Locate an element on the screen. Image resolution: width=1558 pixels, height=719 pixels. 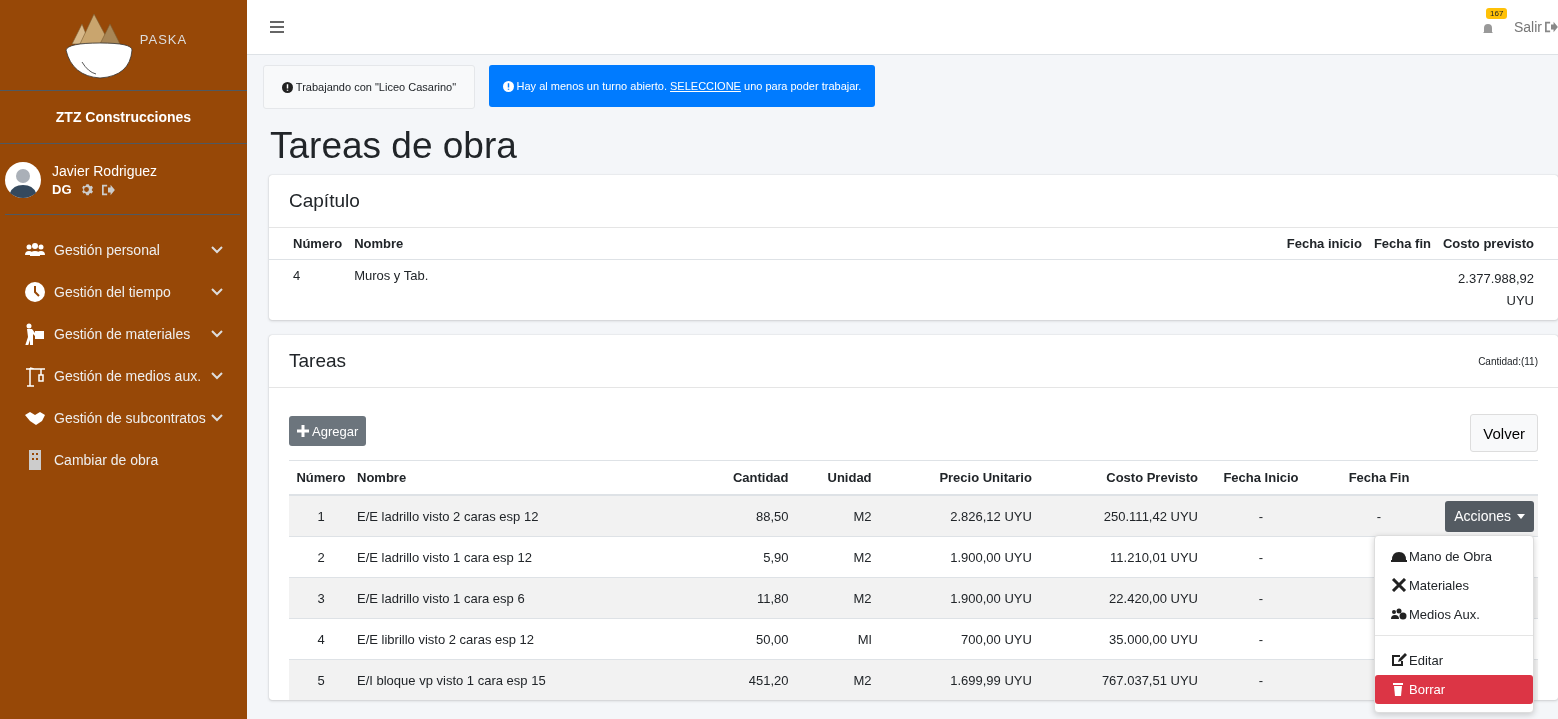
menu-item: Mano de Obra is located at coordinates (1454, 556).